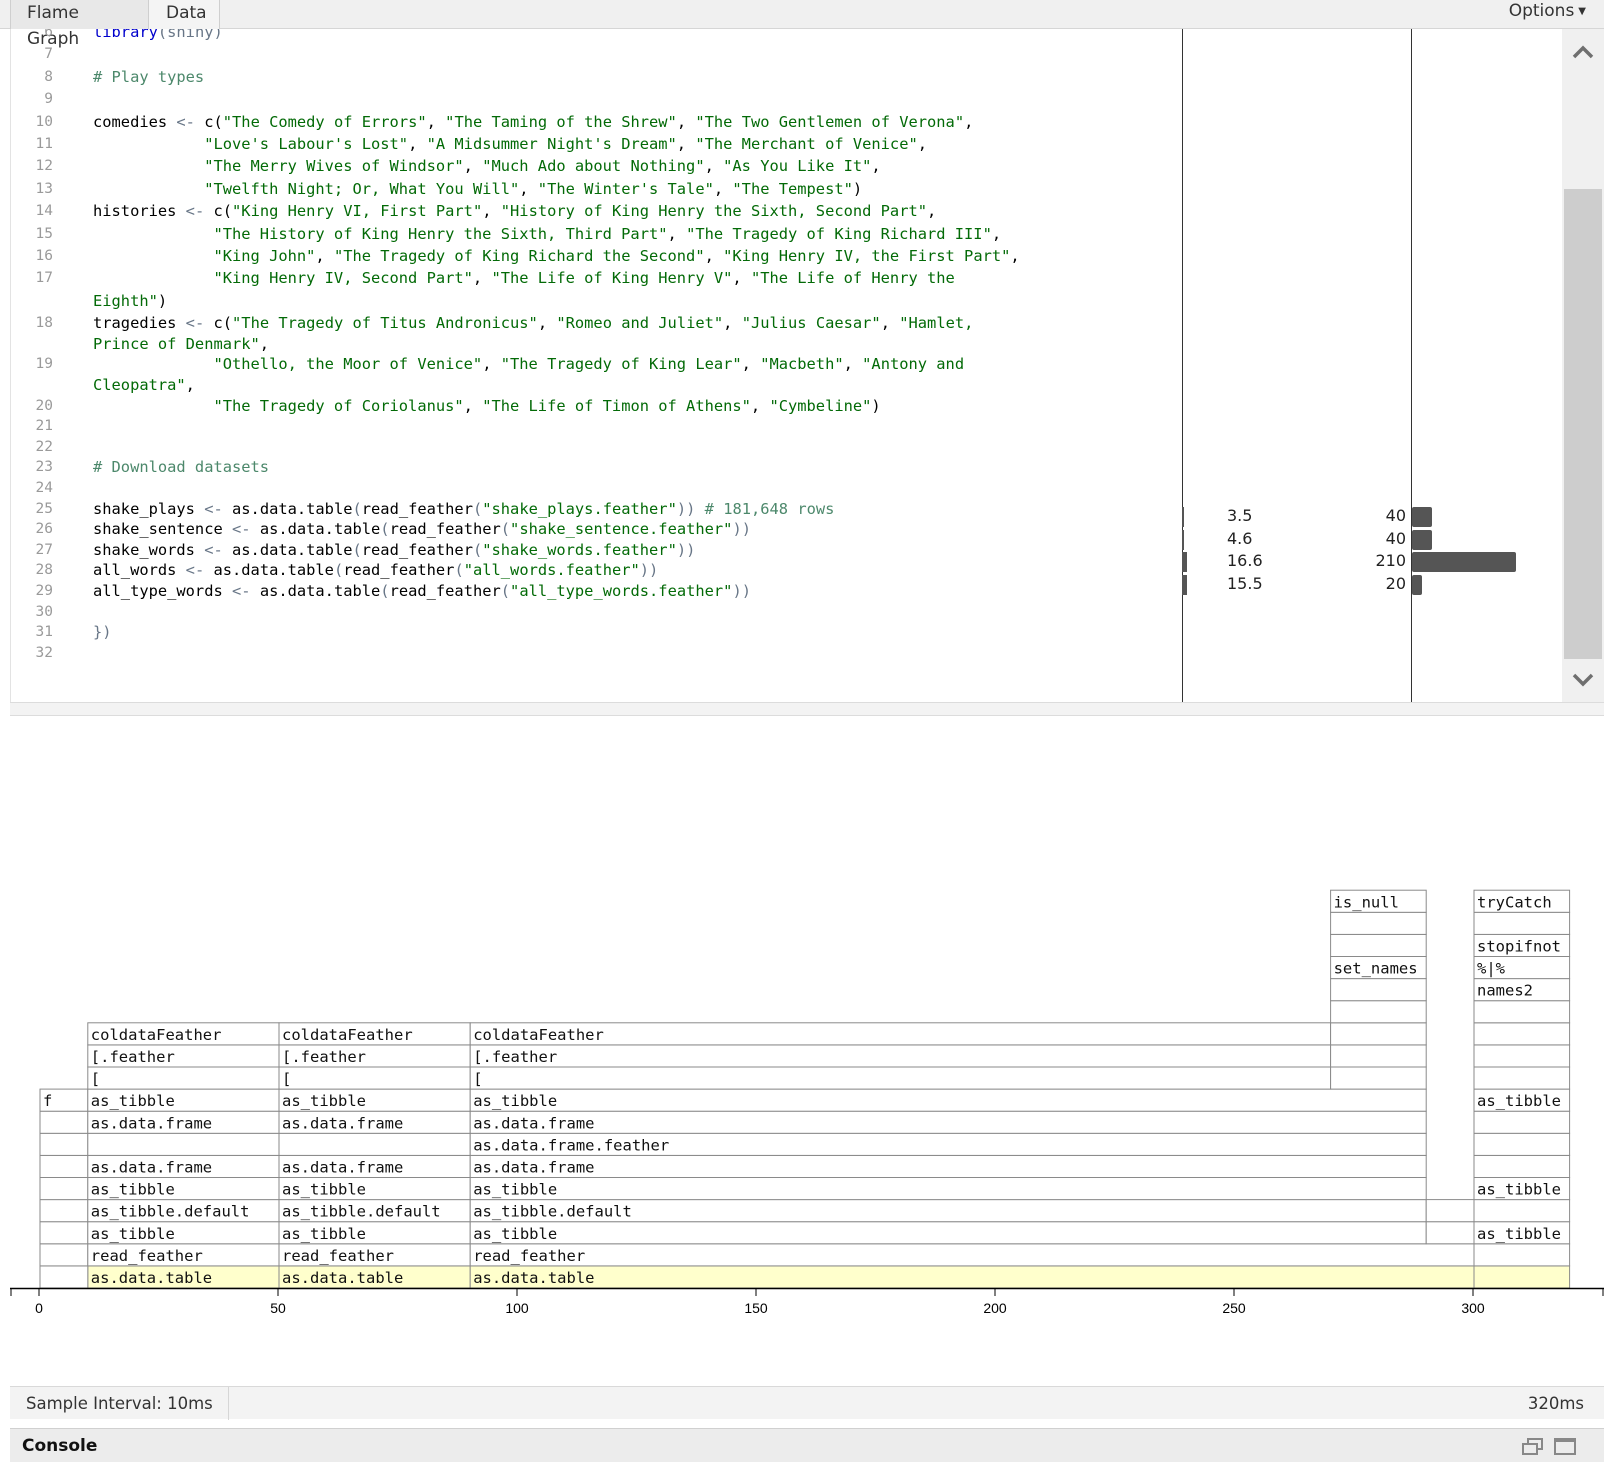 This screenshot has height=1462, width=1604. What do you see at coordinates (1583, 424) in the screenshot?
I see `scroll-thumb` at bounding box center [1583, 424].